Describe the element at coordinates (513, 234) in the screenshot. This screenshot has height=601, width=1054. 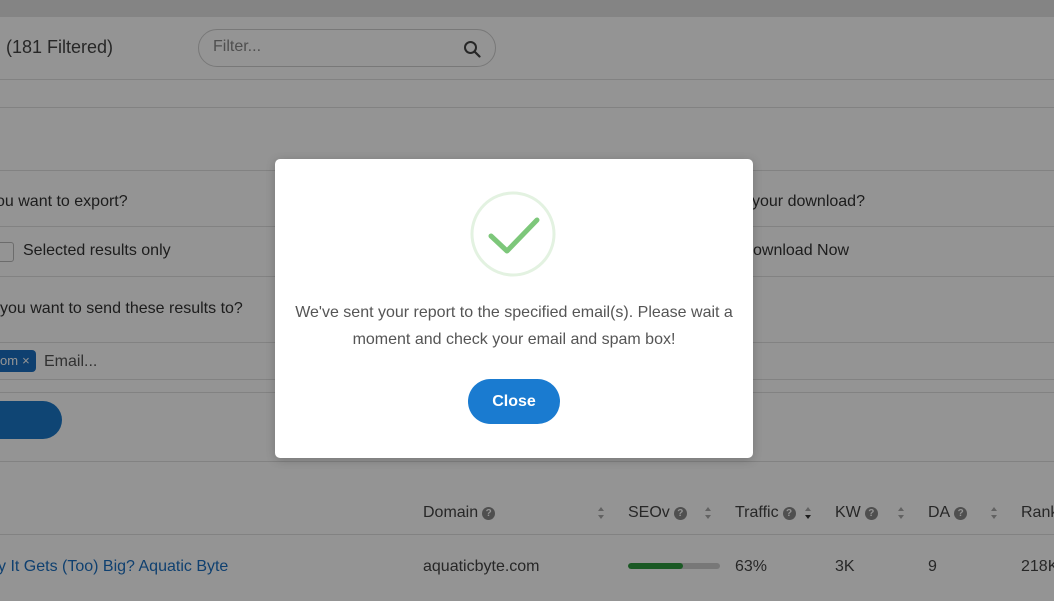
I see `checkmark-icon` at that location.